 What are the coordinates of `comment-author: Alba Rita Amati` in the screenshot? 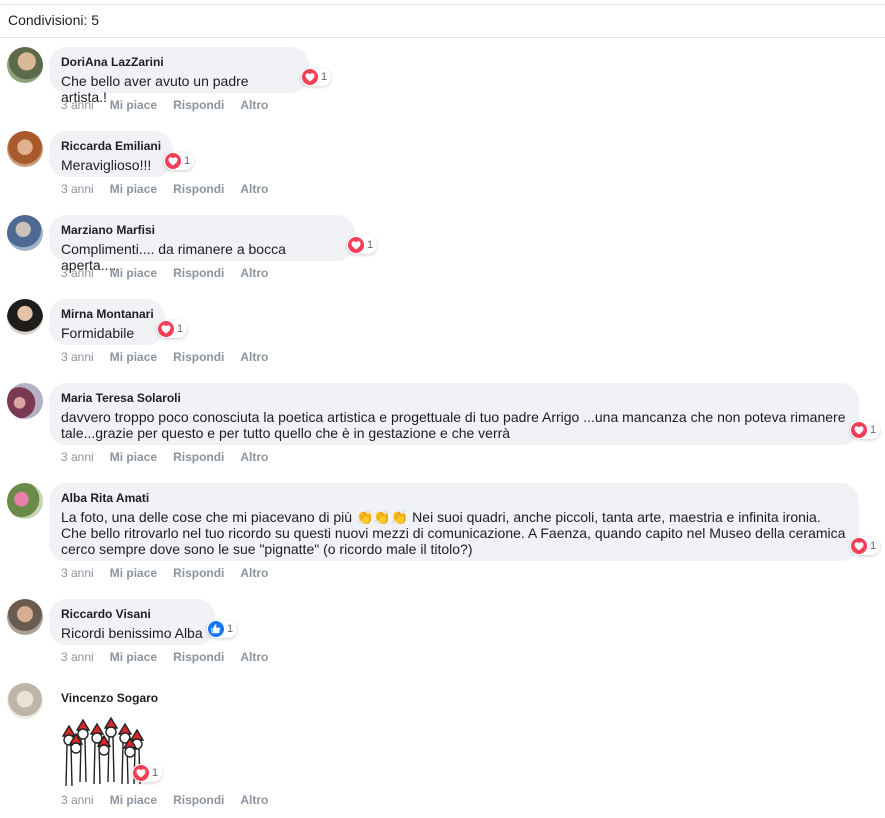 It's located at (454, 498).